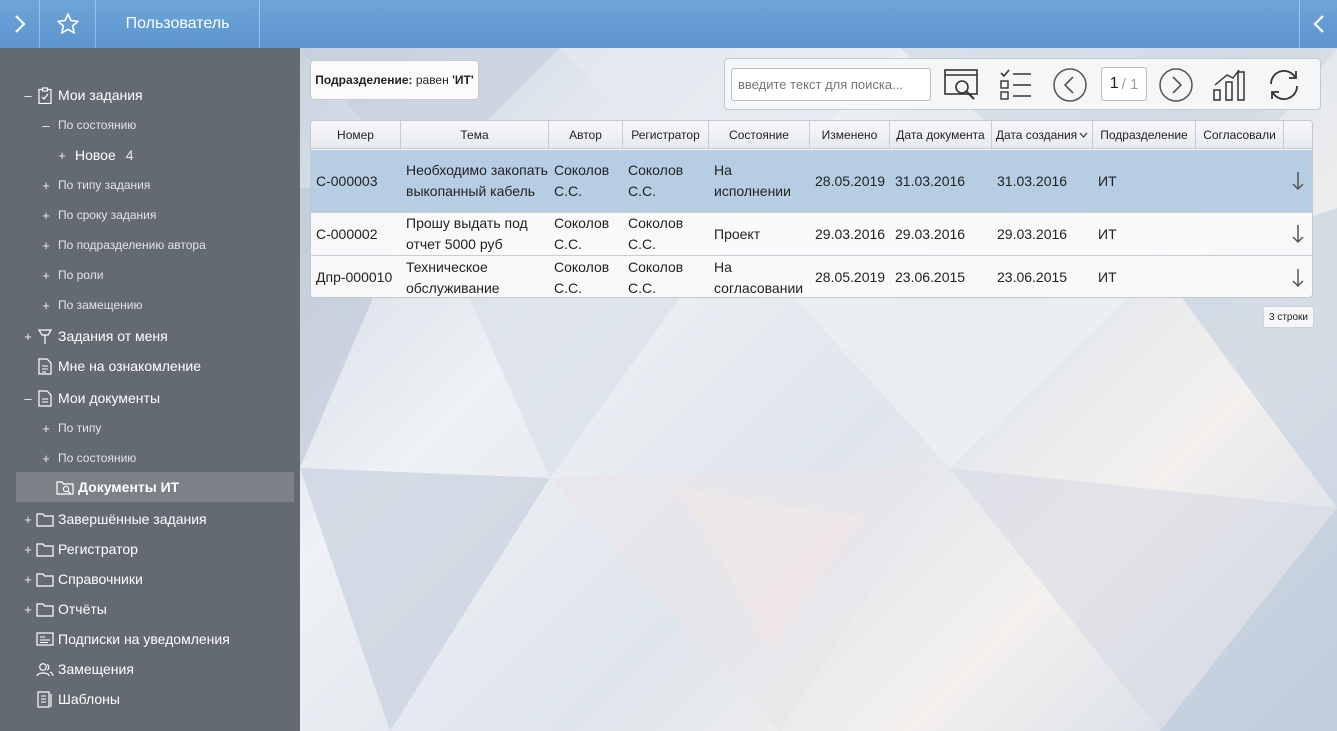 This screenshot has width=1337, height=731. I want to click on sidebar-item-my-tasks: – Мои задания, so click(150, 95).